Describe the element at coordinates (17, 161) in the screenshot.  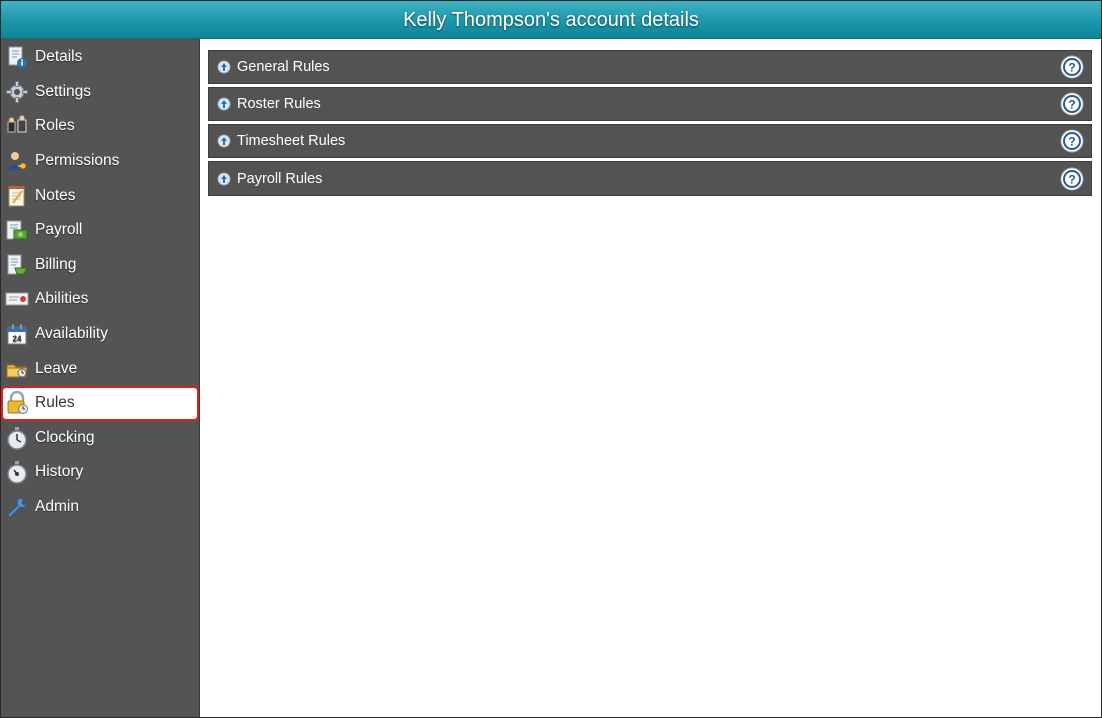
I see `user-key-icon` at that location.